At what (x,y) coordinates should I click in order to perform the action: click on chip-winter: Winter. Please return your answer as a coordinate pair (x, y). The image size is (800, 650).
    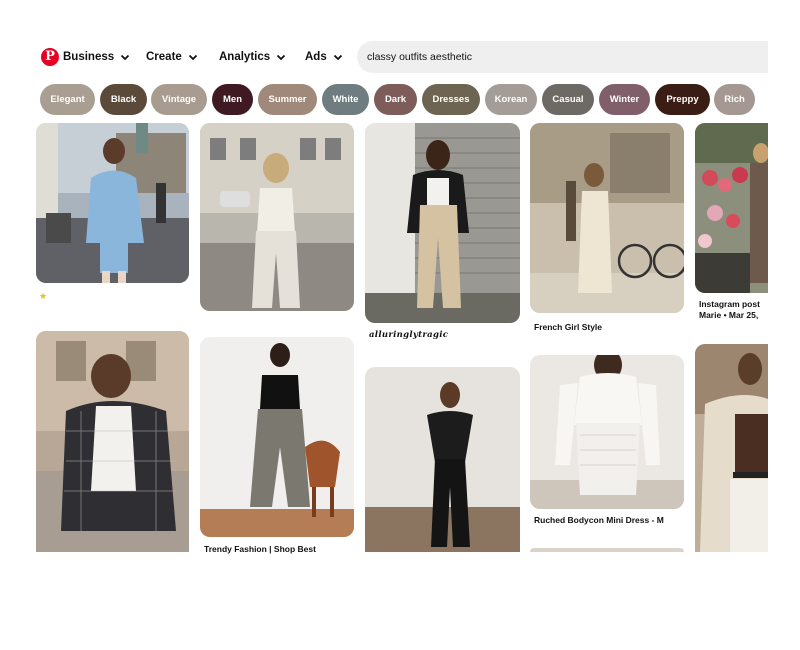
    Looking at the image, I should click on (624, 99).